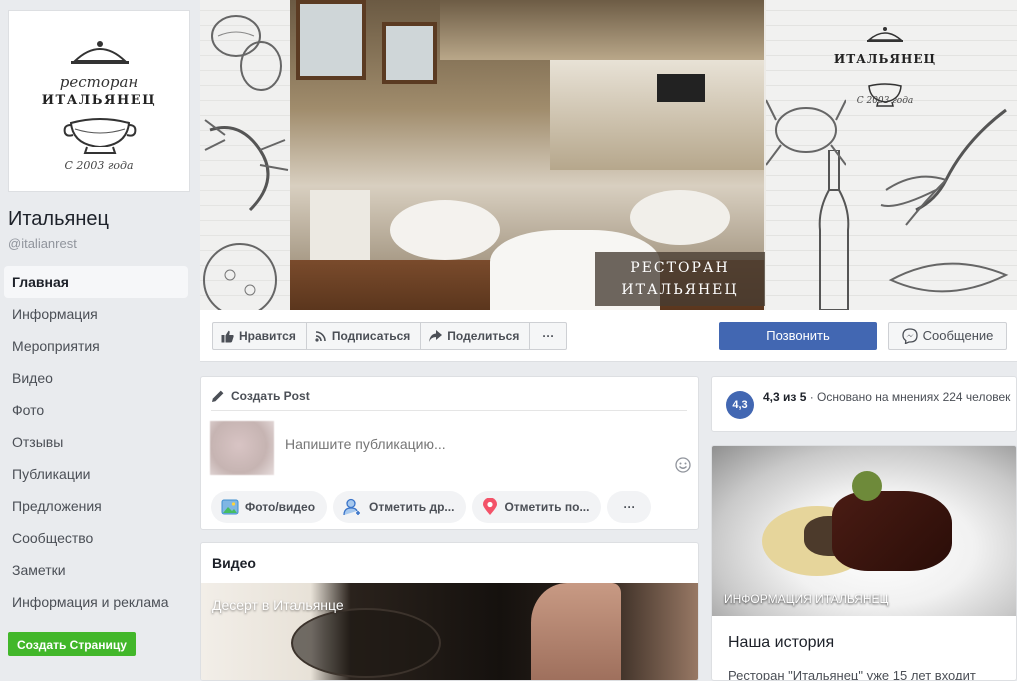  I want to click on share-button: Поделиться, so click(476, 336).